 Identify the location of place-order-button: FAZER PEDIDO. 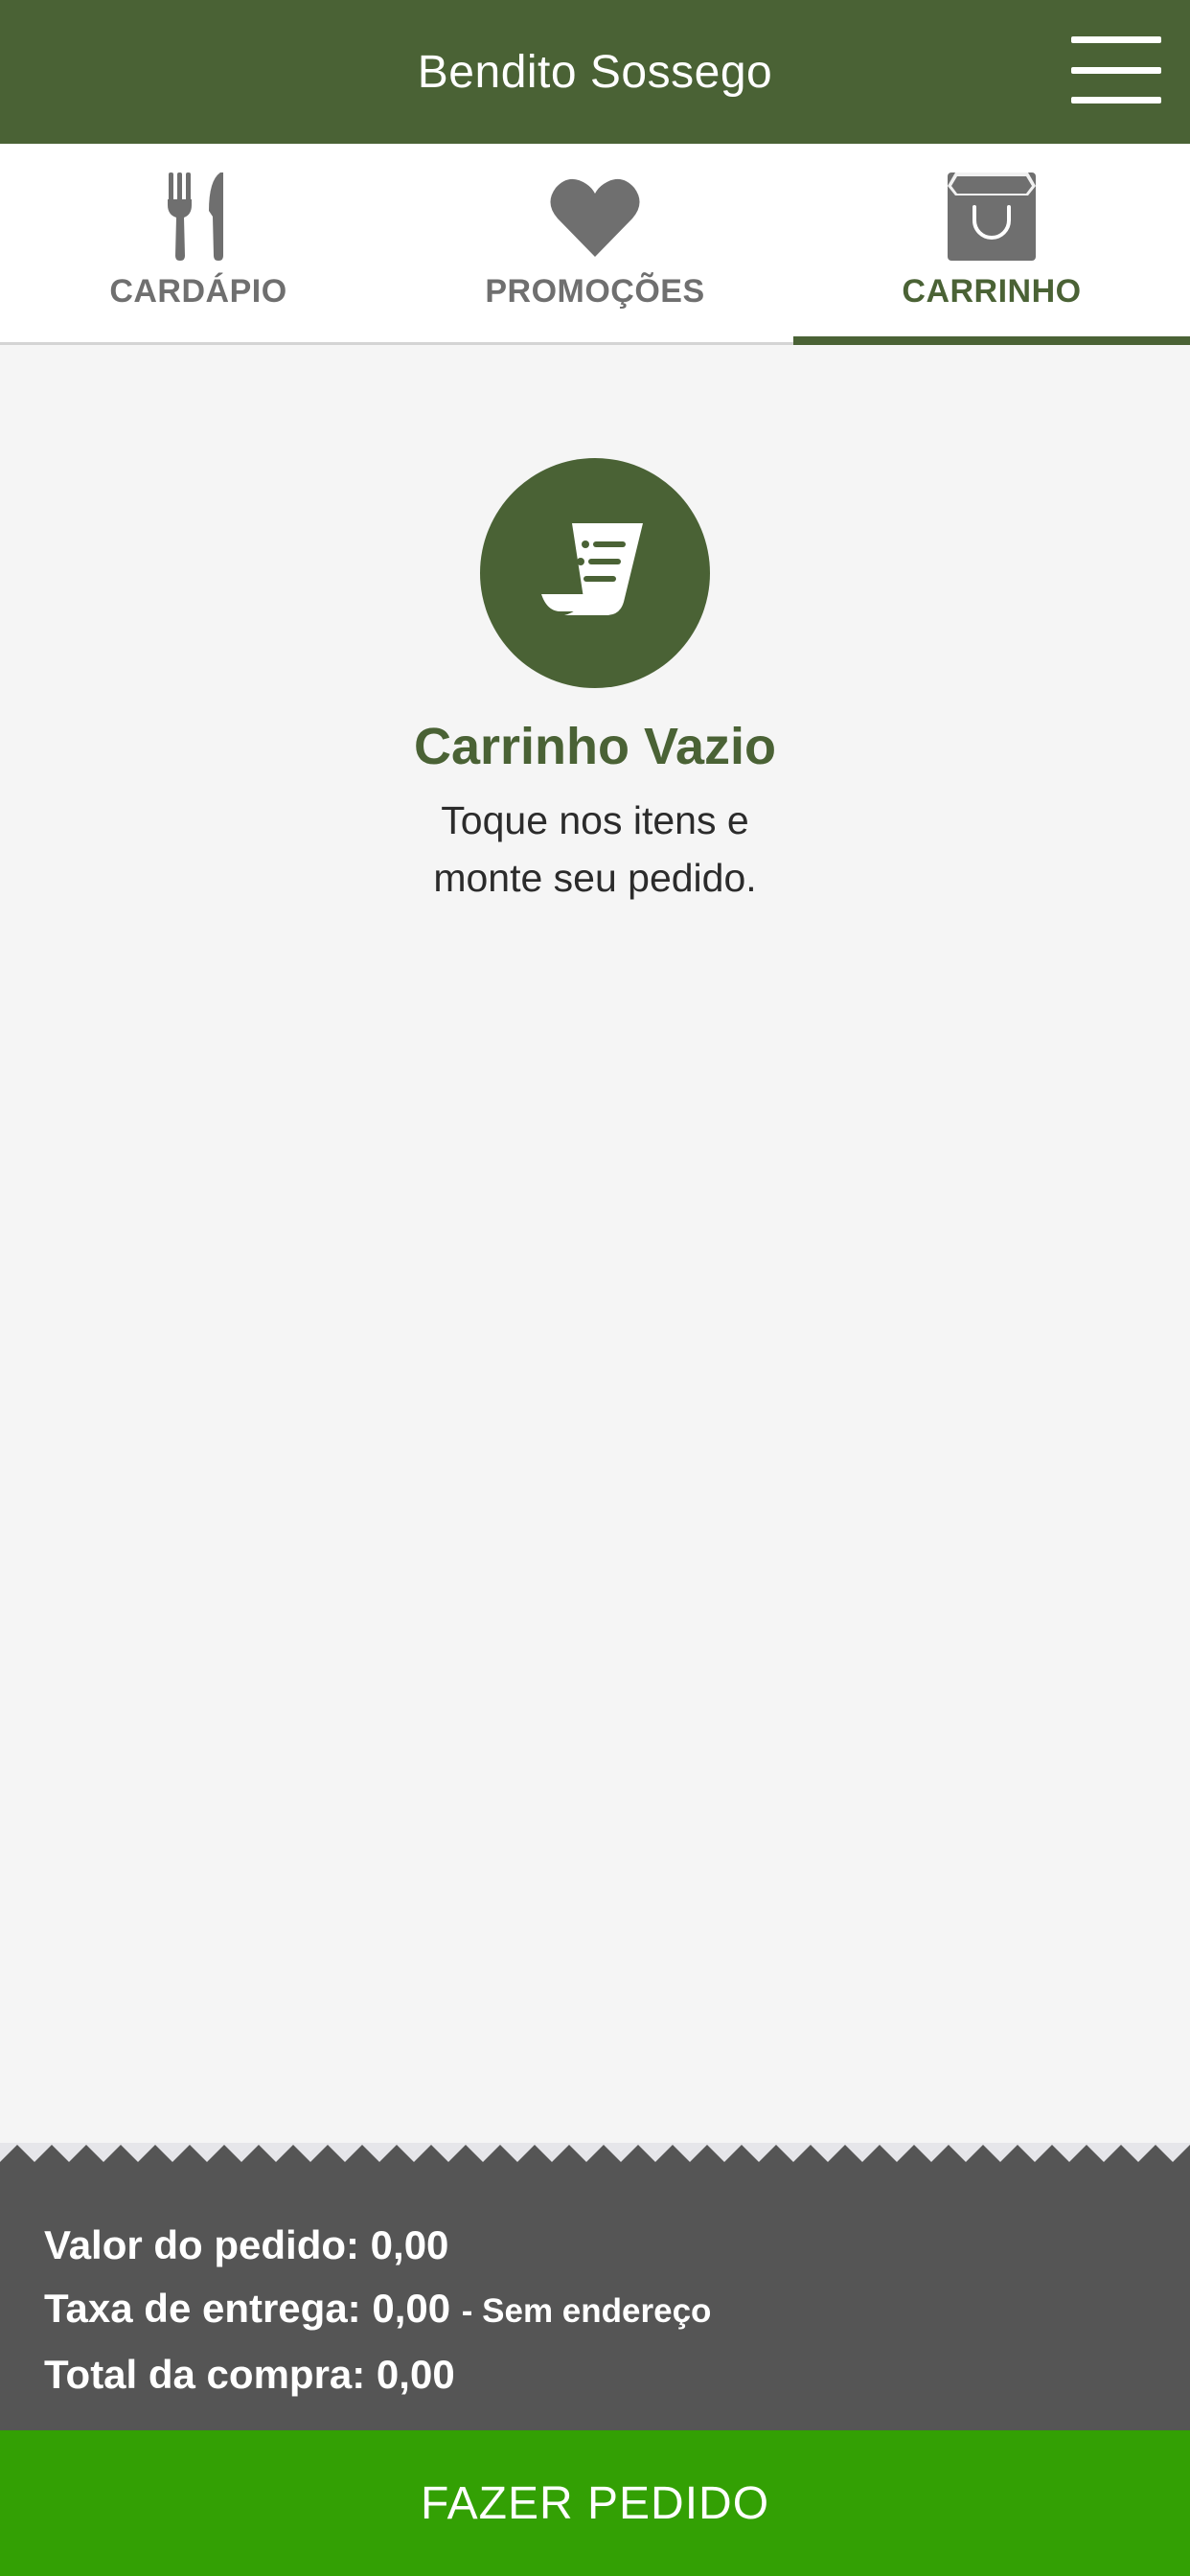
(595, 2503).